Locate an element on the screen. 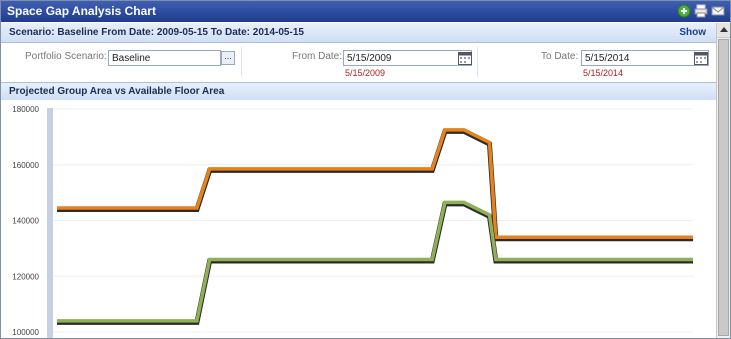  y-tick-label: 100000 is located at coordinates (25, 332).